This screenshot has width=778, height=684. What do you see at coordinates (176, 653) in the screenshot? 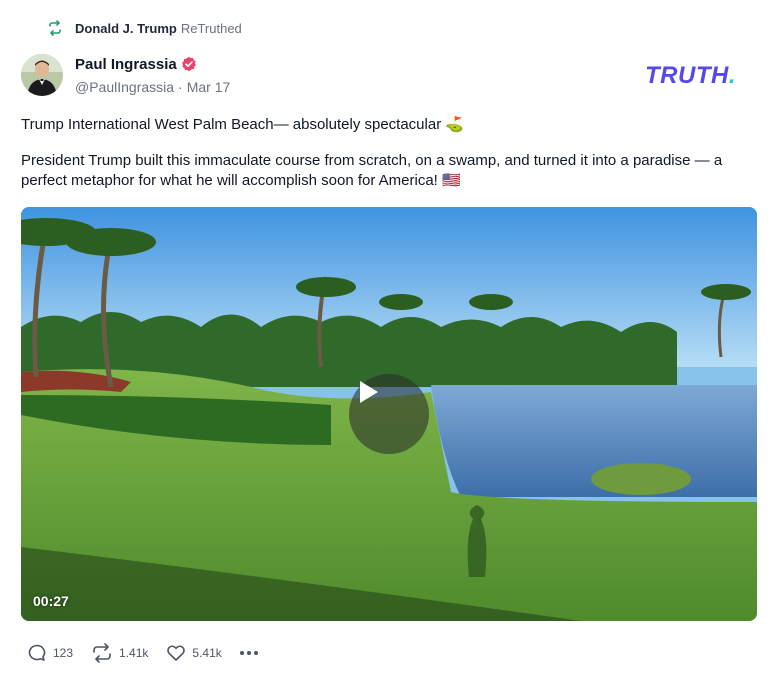
I see `heart-icon` at bounding box center [176, 653].